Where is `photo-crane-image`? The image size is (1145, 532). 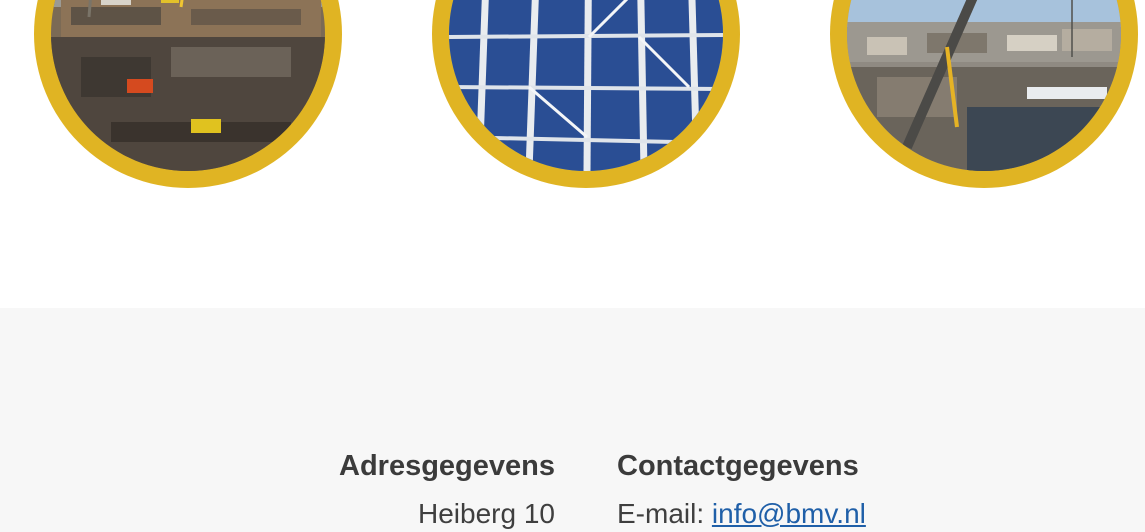
photo-crane-image is located at coordinates (984, 85).